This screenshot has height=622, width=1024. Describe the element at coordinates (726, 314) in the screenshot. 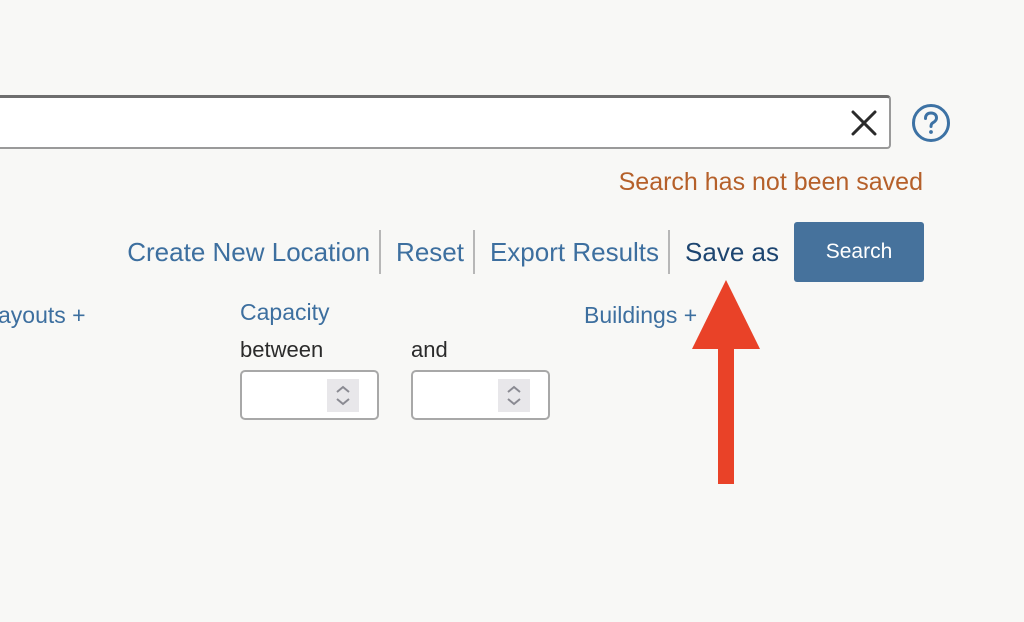

I see `arrow-head` at that location.